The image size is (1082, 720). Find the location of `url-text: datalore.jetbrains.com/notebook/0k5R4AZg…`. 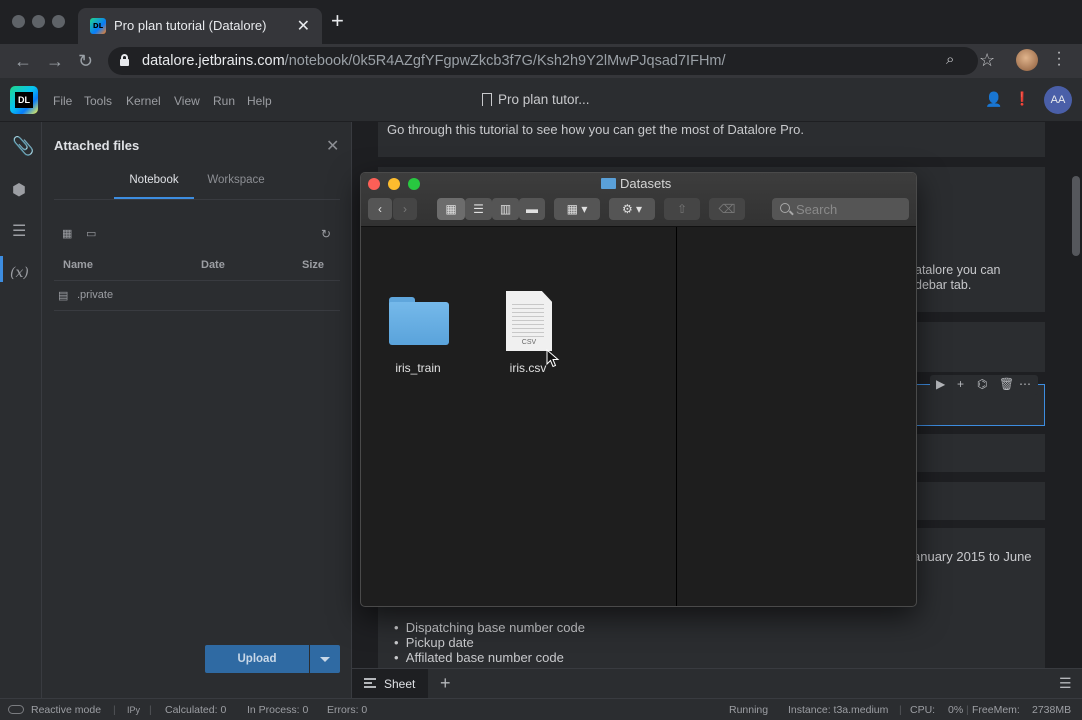

url-text: datalore.jetbrains.com/notebook/0k5R4AZg… is located at coordinates (434, 61).